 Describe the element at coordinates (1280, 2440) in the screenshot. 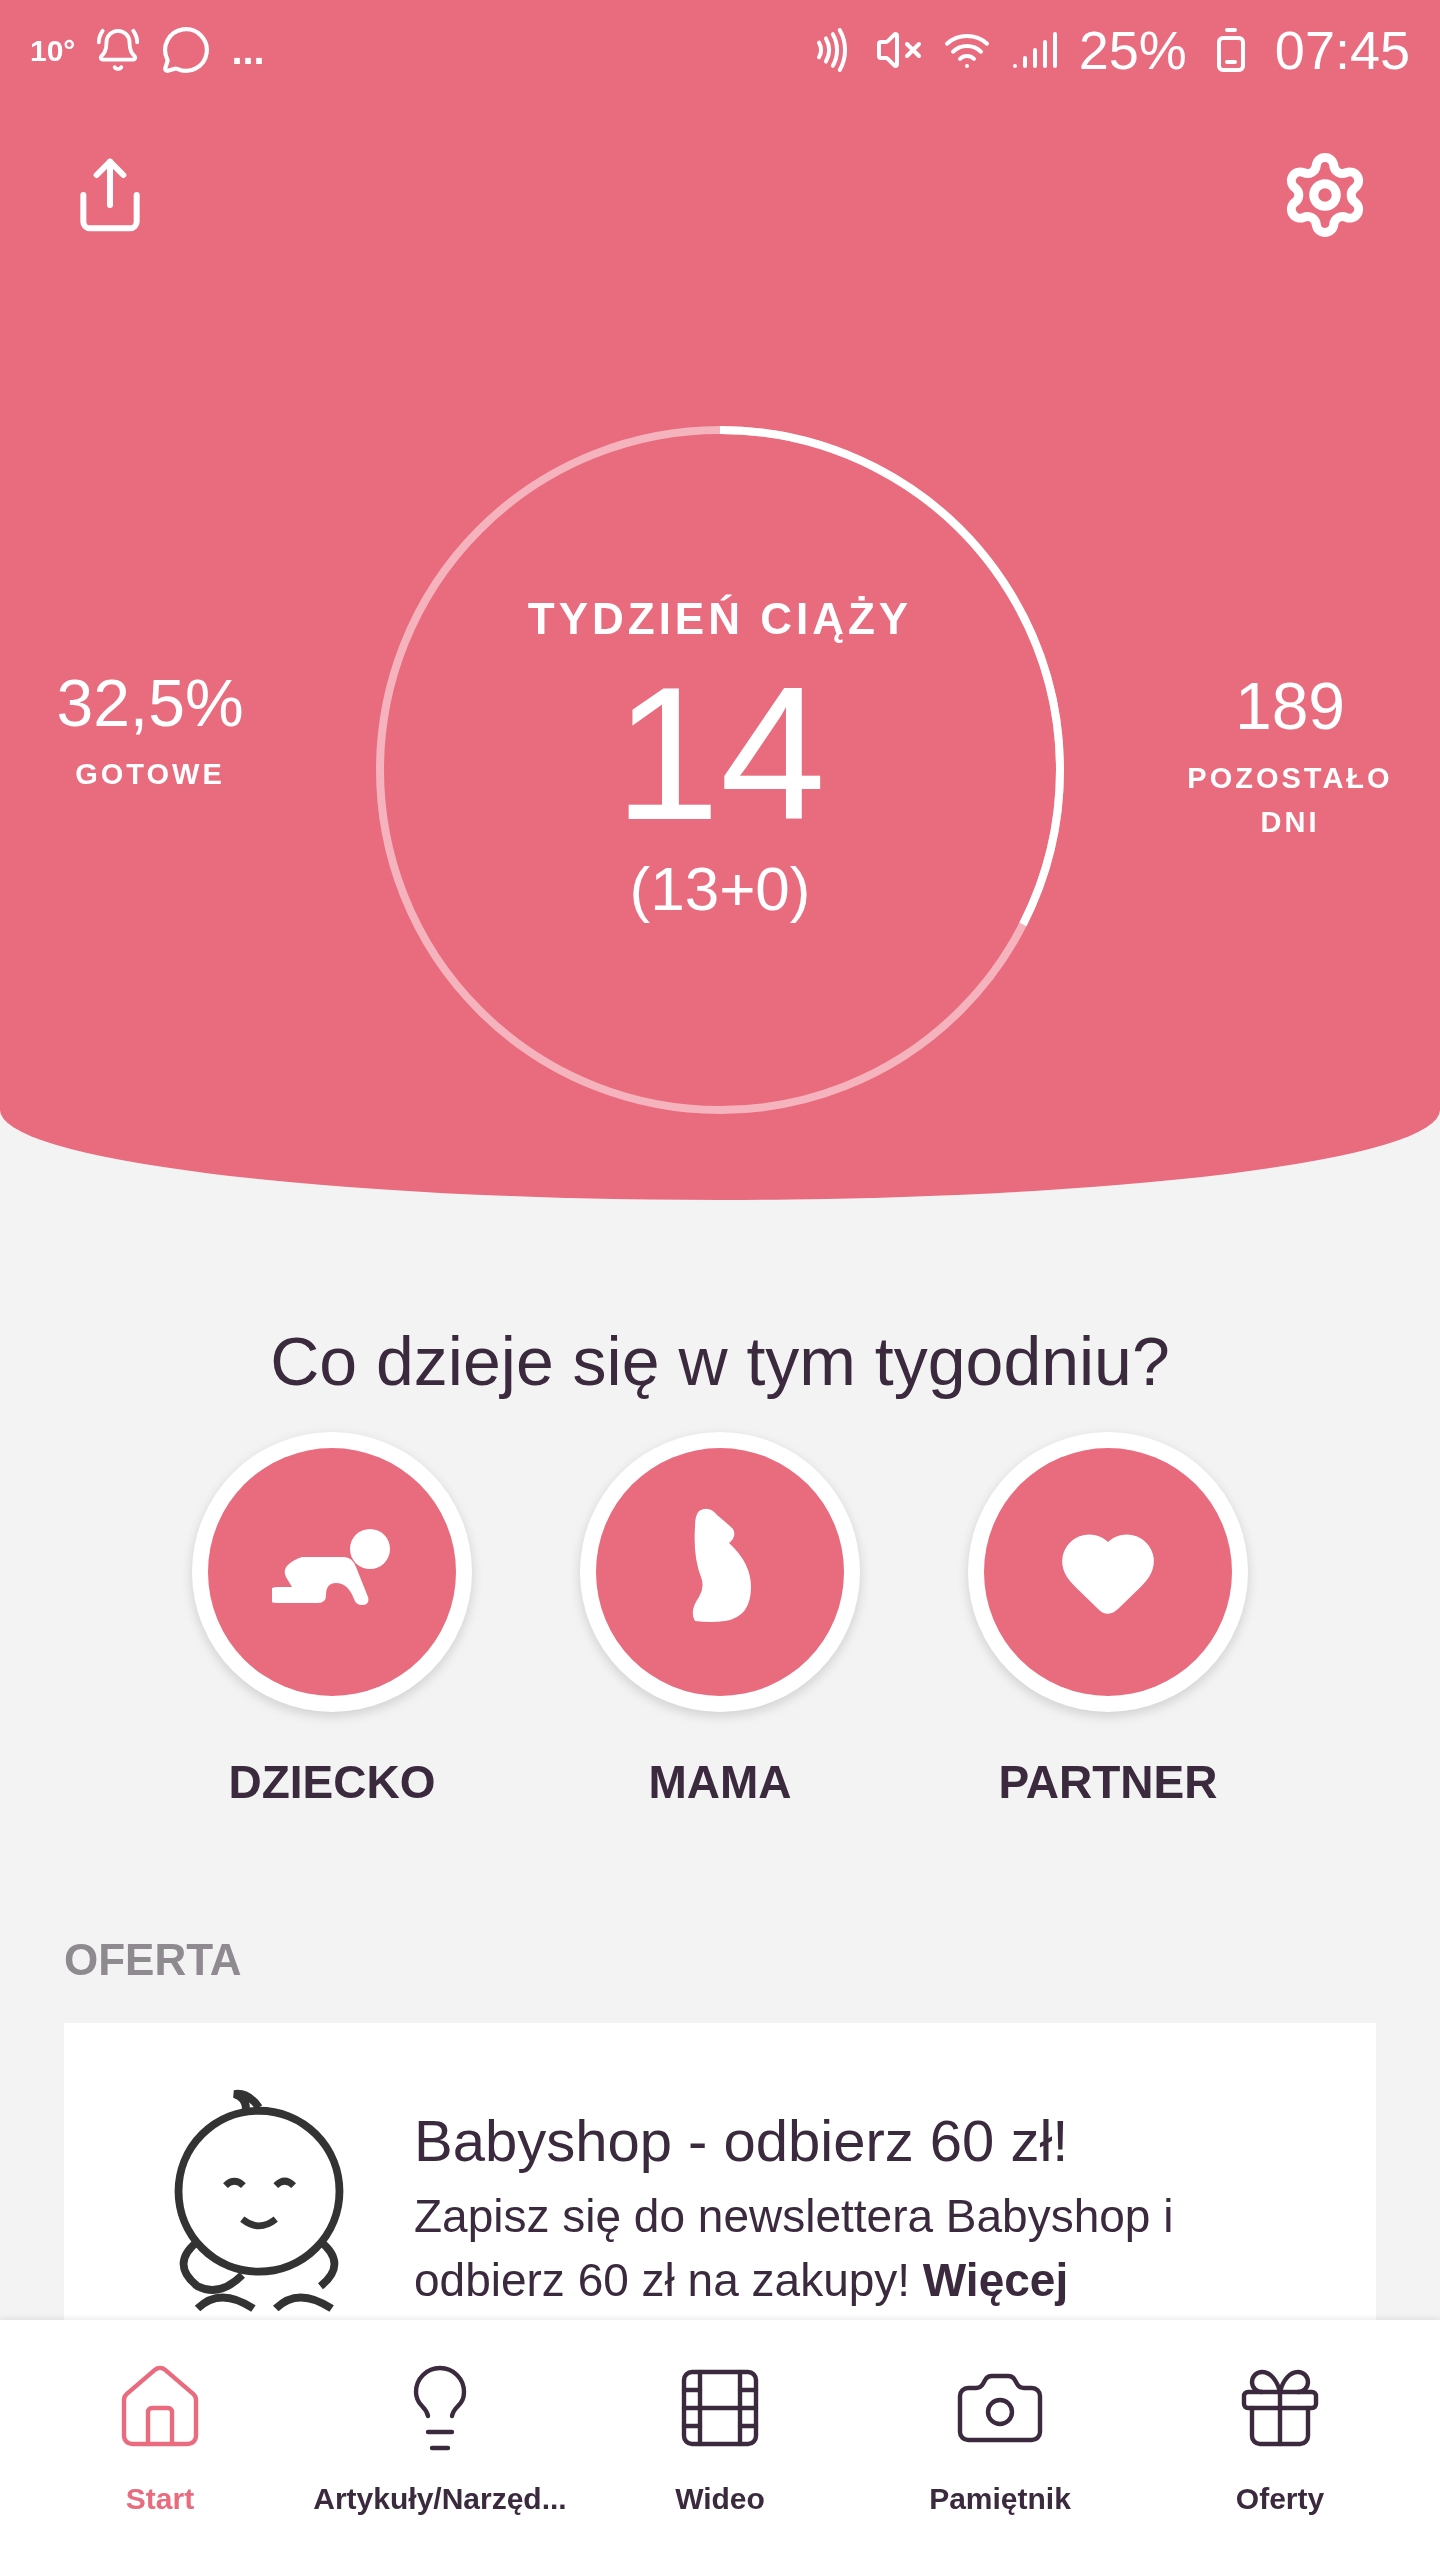

I see `nav-tab: Oferty` at that location.